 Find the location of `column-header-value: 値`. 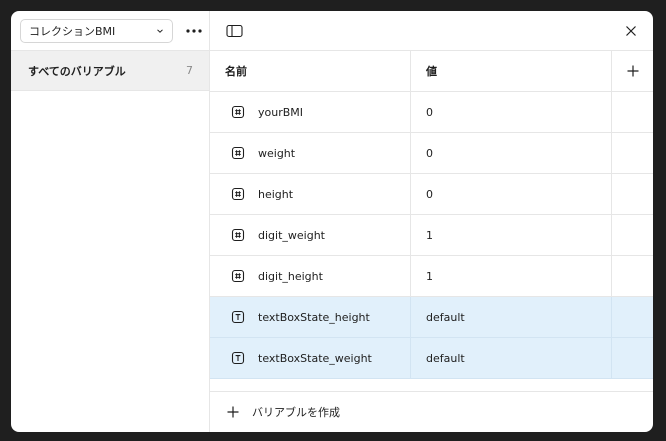

column-header-value: 値 is located at coordinates (511, 71).